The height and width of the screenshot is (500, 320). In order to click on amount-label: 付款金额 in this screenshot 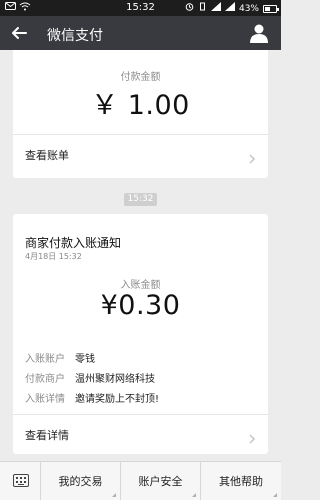, I will do `click(140, 77)`.